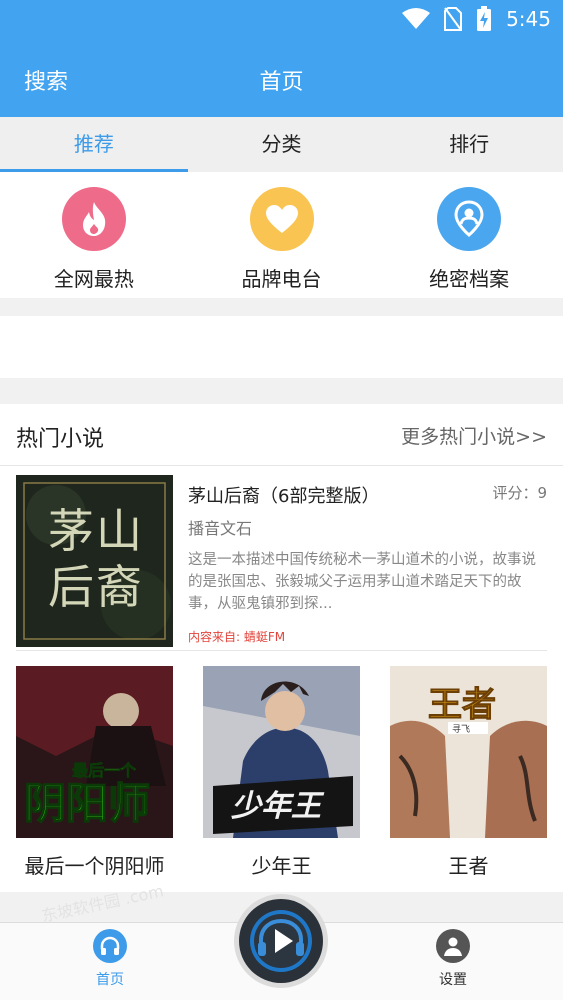  I want to click on more-hot-novels-link: 更多热门小说>>, so click(474, 435).